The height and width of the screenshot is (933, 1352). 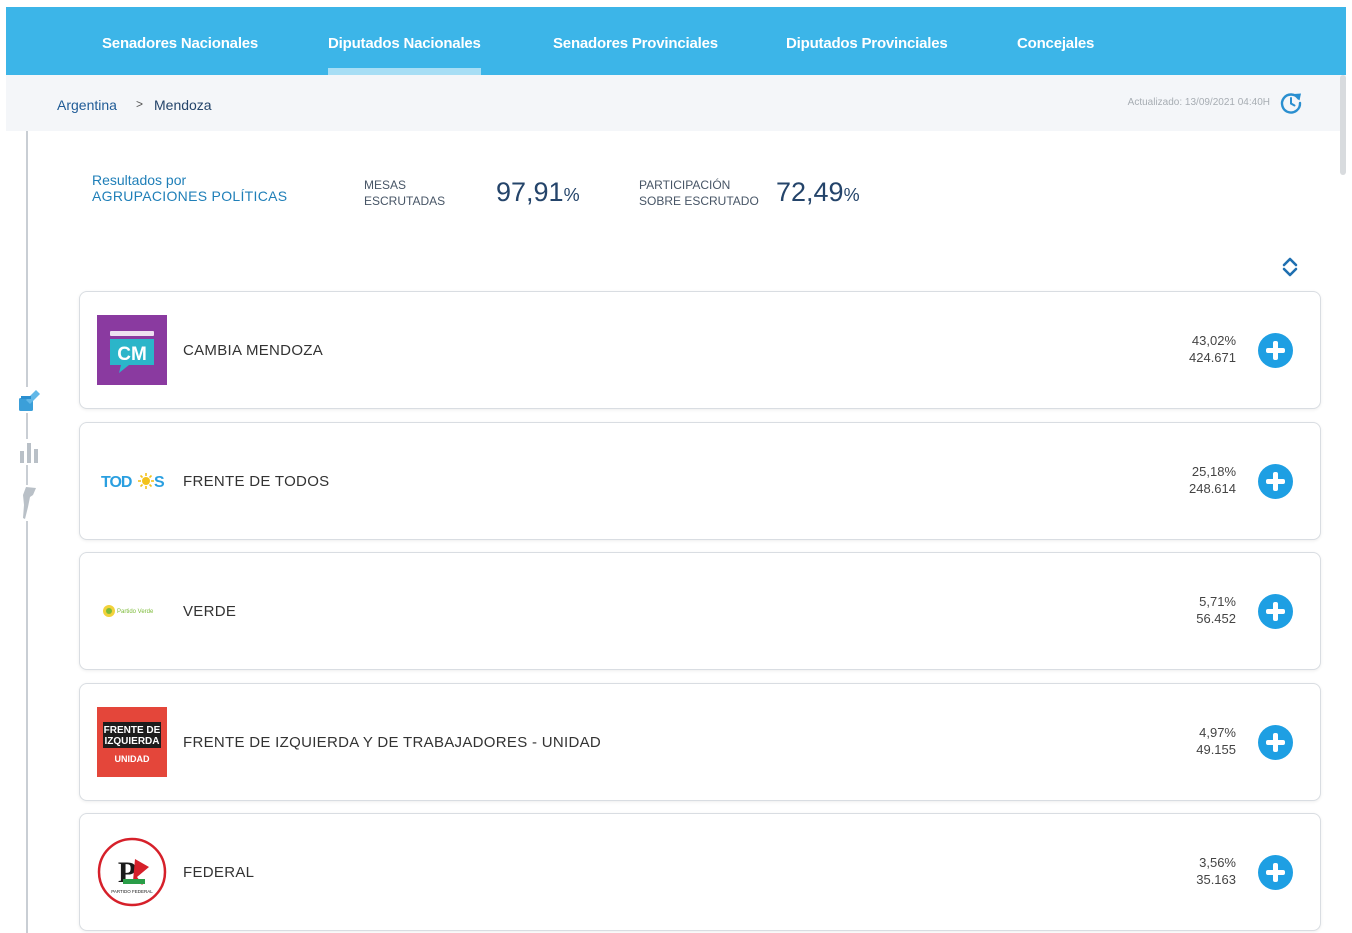 What do you see at coordinates (1343, 125) in the screenshot?
I see `scrollbar-thumb` at bounding box center [1343, 125].